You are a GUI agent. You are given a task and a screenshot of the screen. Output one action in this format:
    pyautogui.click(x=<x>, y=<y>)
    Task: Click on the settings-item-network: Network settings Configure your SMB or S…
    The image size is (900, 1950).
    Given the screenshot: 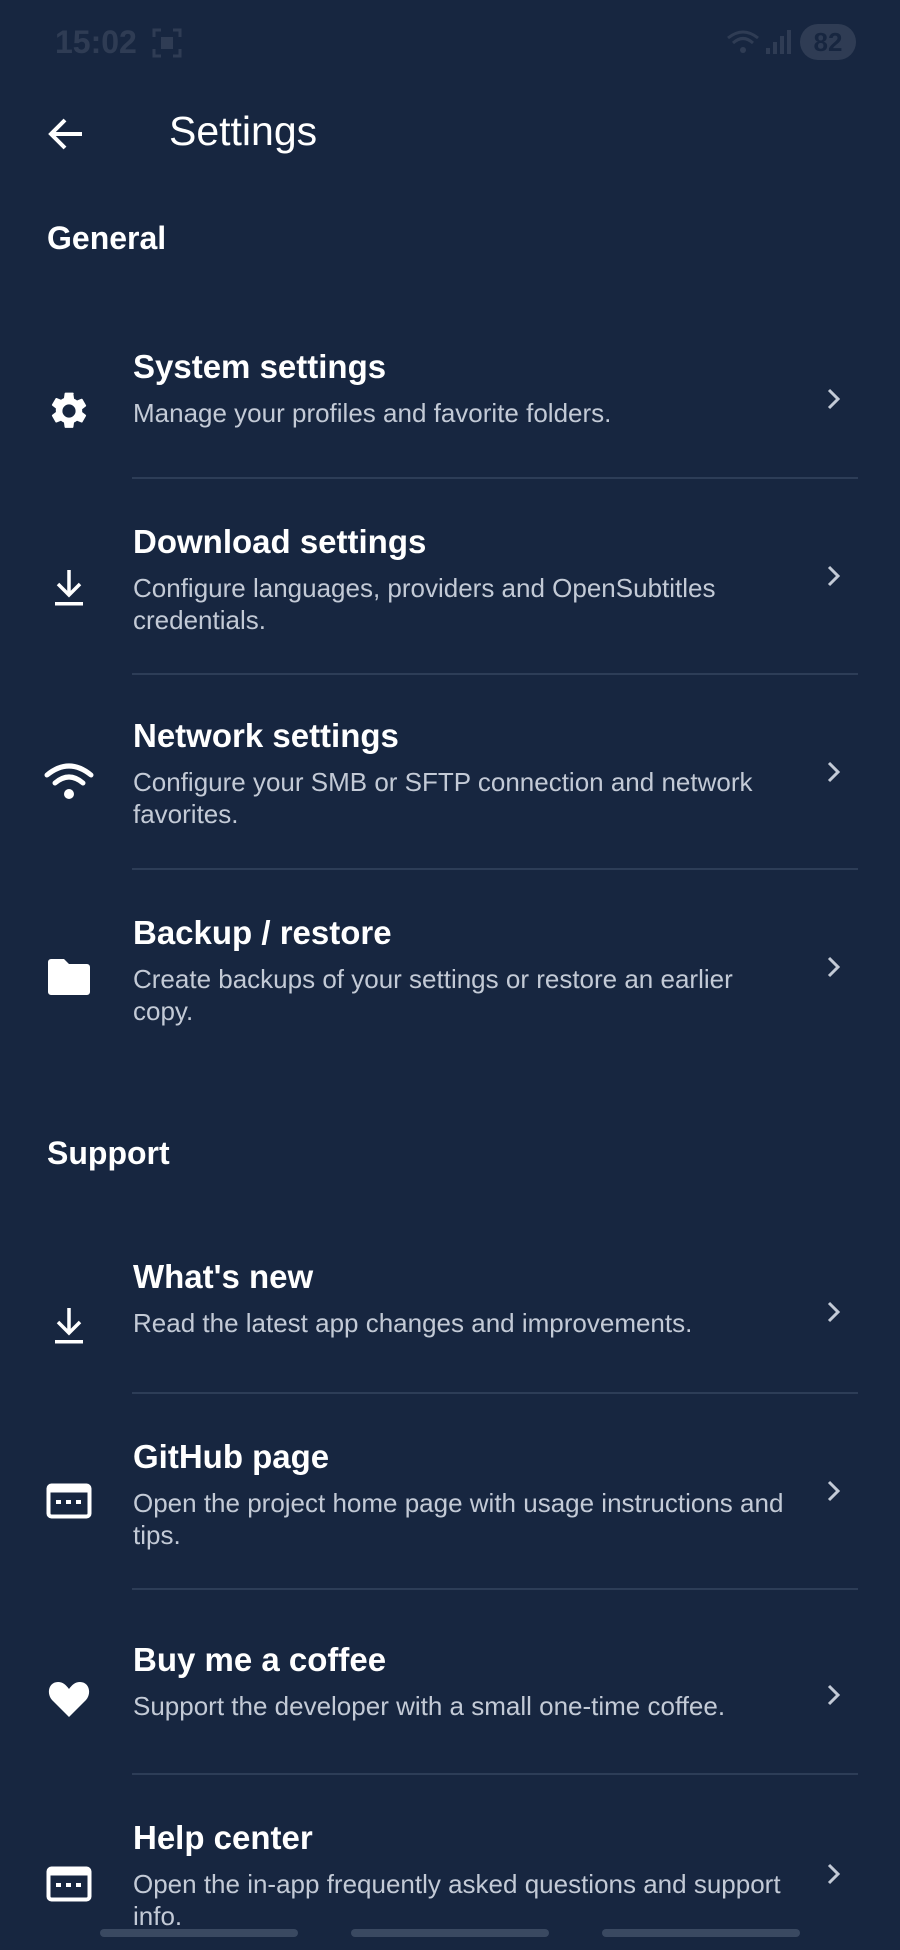 What is the action you would take?
    pyautogui.click(x=450, y=787)
    